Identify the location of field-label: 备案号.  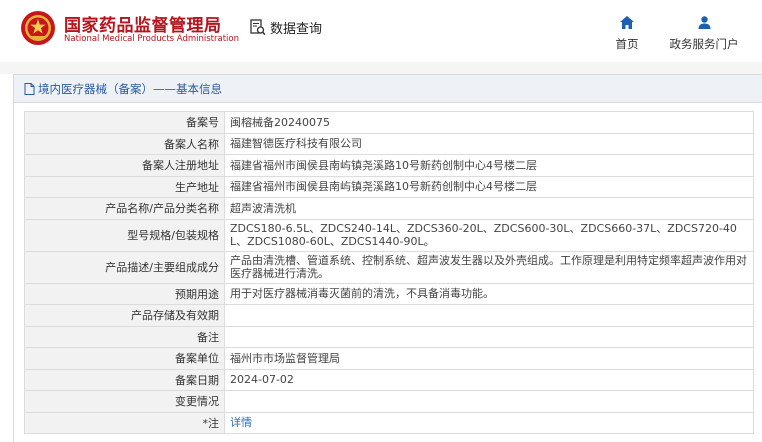
(124, 122).